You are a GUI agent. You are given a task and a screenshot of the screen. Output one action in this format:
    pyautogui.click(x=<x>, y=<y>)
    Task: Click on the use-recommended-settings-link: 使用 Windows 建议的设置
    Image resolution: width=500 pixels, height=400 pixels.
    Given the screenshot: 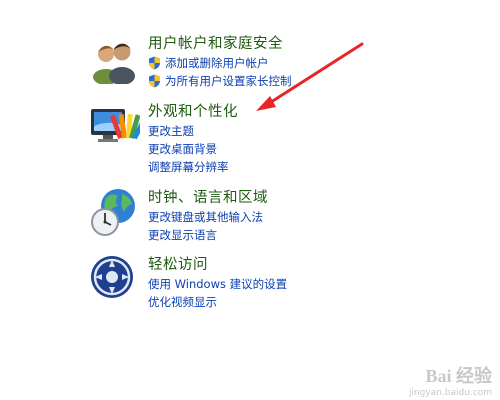 What is the action you would take?
    pyautogui.click(x=217, y=284)
    